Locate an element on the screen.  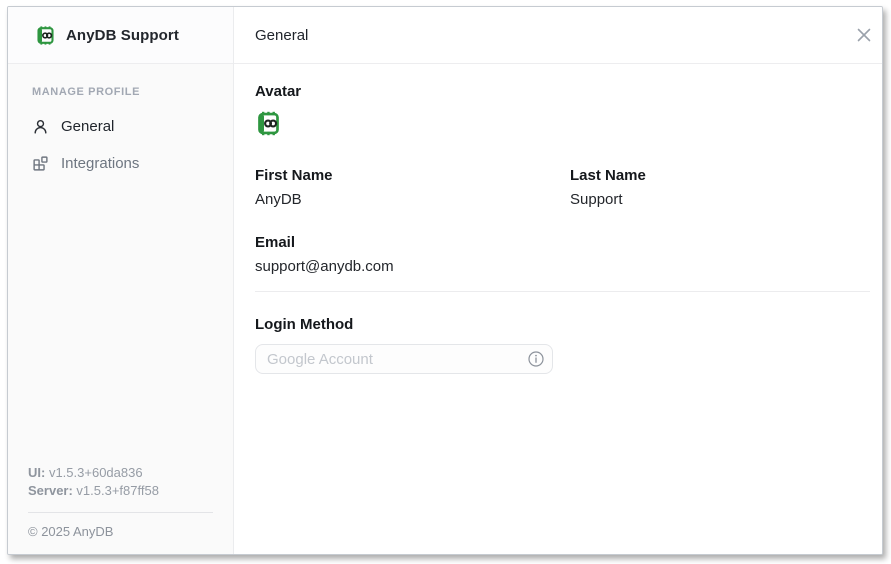
first-name-value: AnyDB is located at coordinates (278, 199).